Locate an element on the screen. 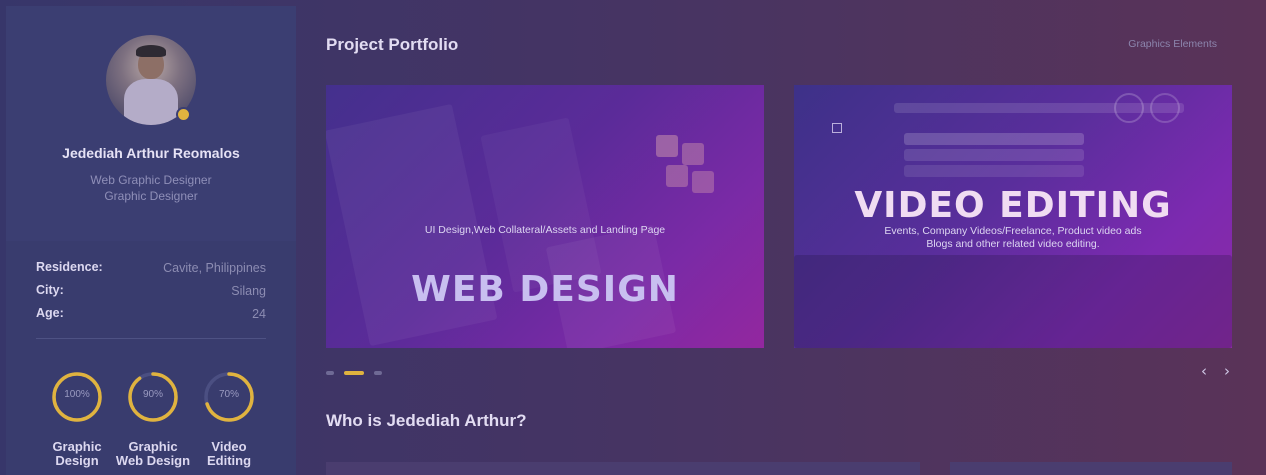 This screenshot has height=475, width=1266. info-row-residence: Residence: Cavite, Philippines is located at coordinates (151, 269).